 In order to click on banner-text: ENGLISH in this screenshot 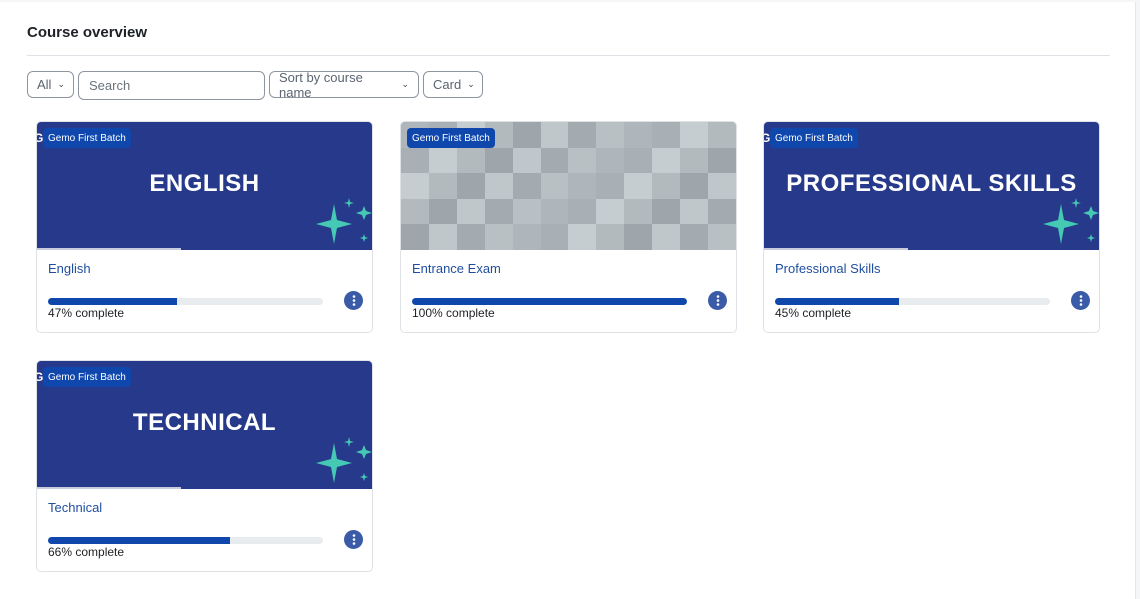, I will do `click(204, 183)`.